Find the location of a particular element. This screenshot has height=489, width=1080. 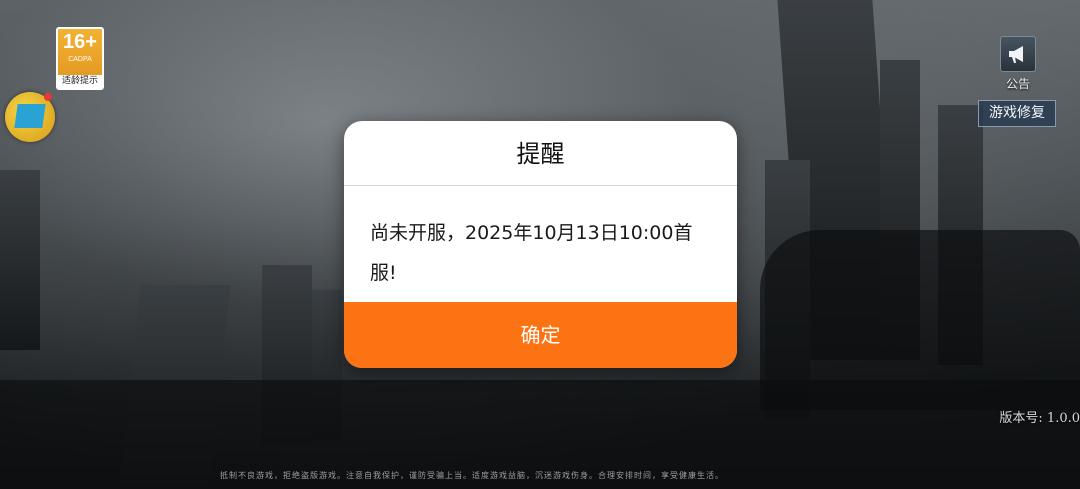

dialog-message: 尚未开服，2025年10月13日10:00首 服! is located at coordinates (540, 243).